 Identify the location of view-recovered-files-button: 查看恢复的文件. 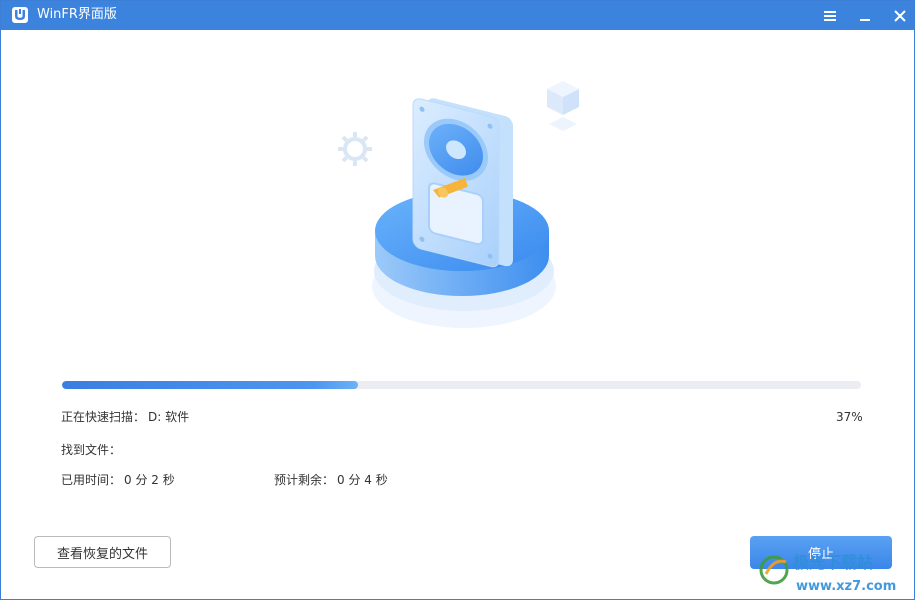
(102, 552).